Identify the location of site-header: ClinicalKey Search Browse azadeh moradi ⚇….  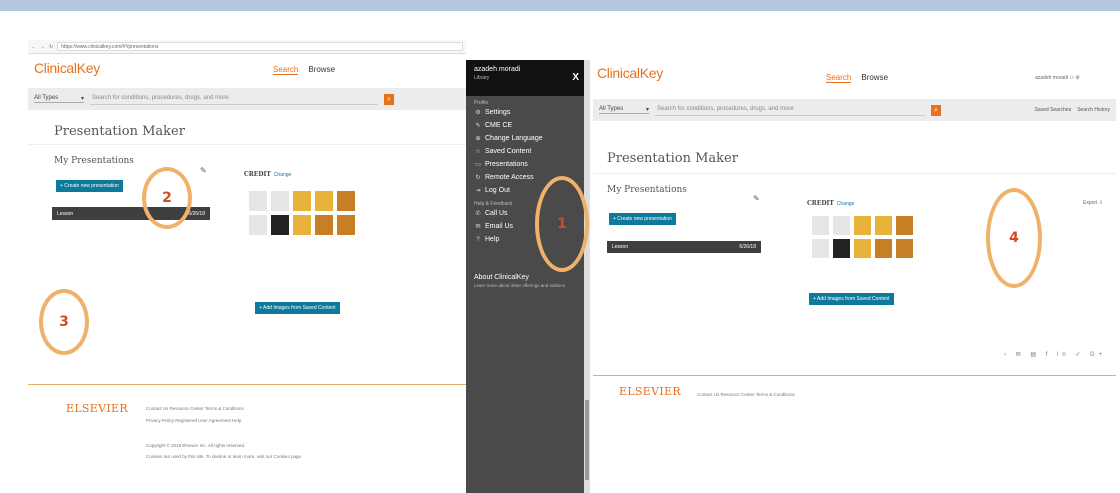
(854, 72).